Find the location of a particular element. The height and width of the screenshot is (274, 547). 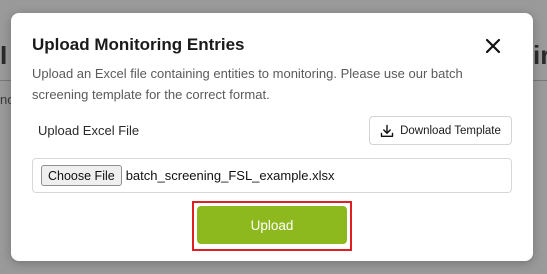

download-icon is located at coordinates (387, 130).